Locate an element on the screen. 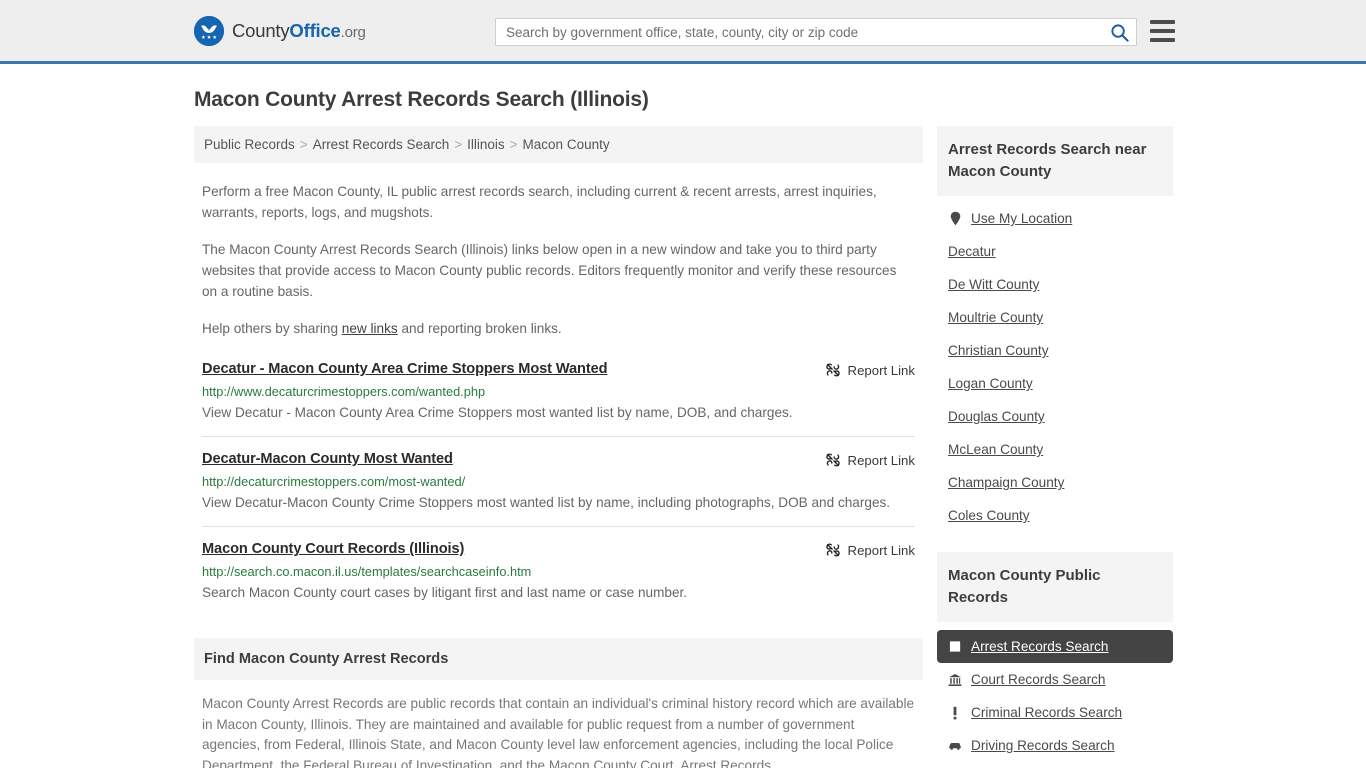 This screenshot has height=768, width=1366. sidebar-item-de-witt-county: De Witt County is located at coordinates (1055, 284).